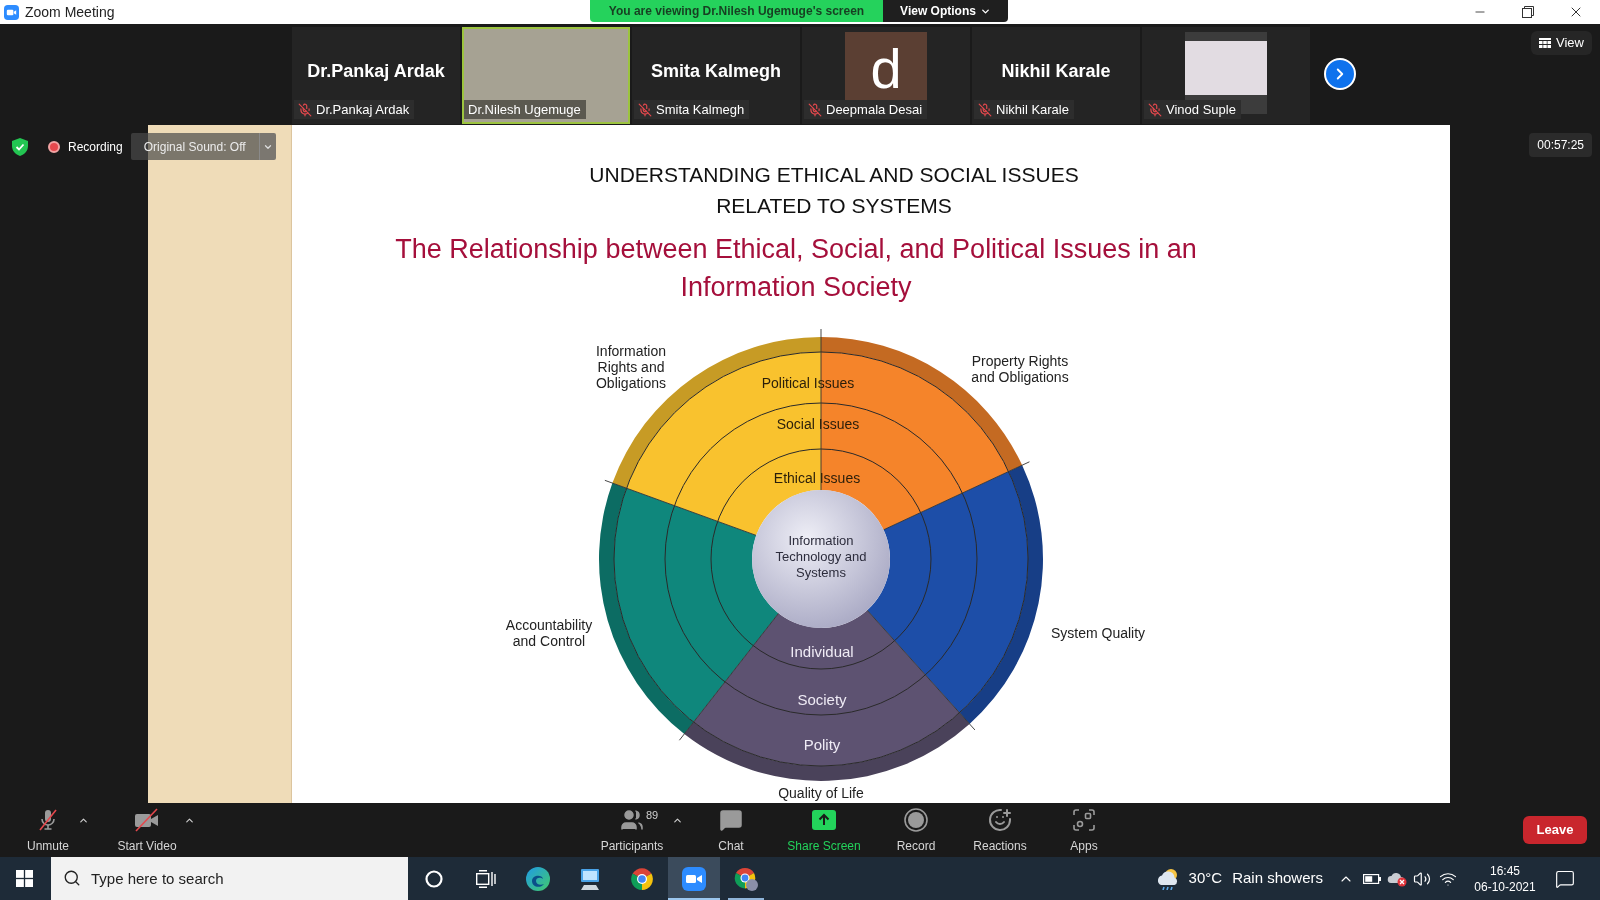 The image size is (1600, 900). Describe the element at coordinates (1545, 43) in the screenshot. I see `grid-icon` at that location.